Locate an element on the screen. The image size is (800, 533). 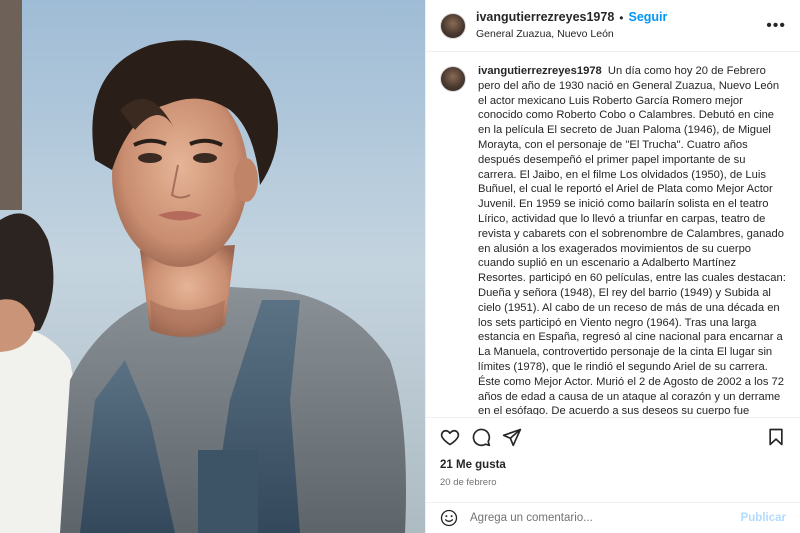
header-row: ivangutierrezreyes1978 • Seguir is located at coordinates (571, 17).